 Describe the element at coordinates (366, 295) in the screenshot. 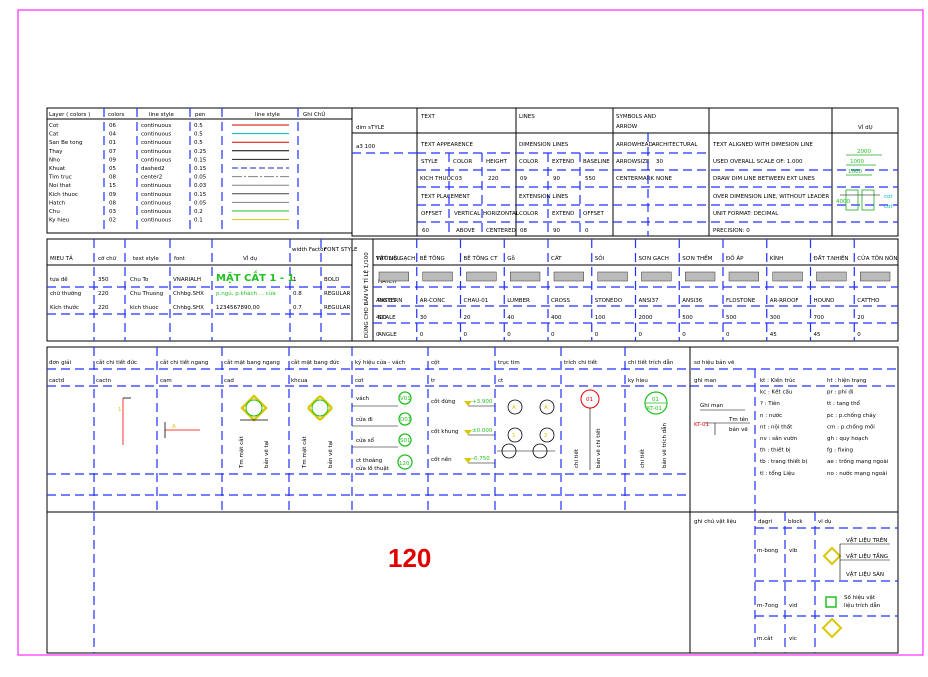

I see `hatch-side-label: DÙNG CHO BẢN VẼ TỈ LỆ 1/100` at that location.